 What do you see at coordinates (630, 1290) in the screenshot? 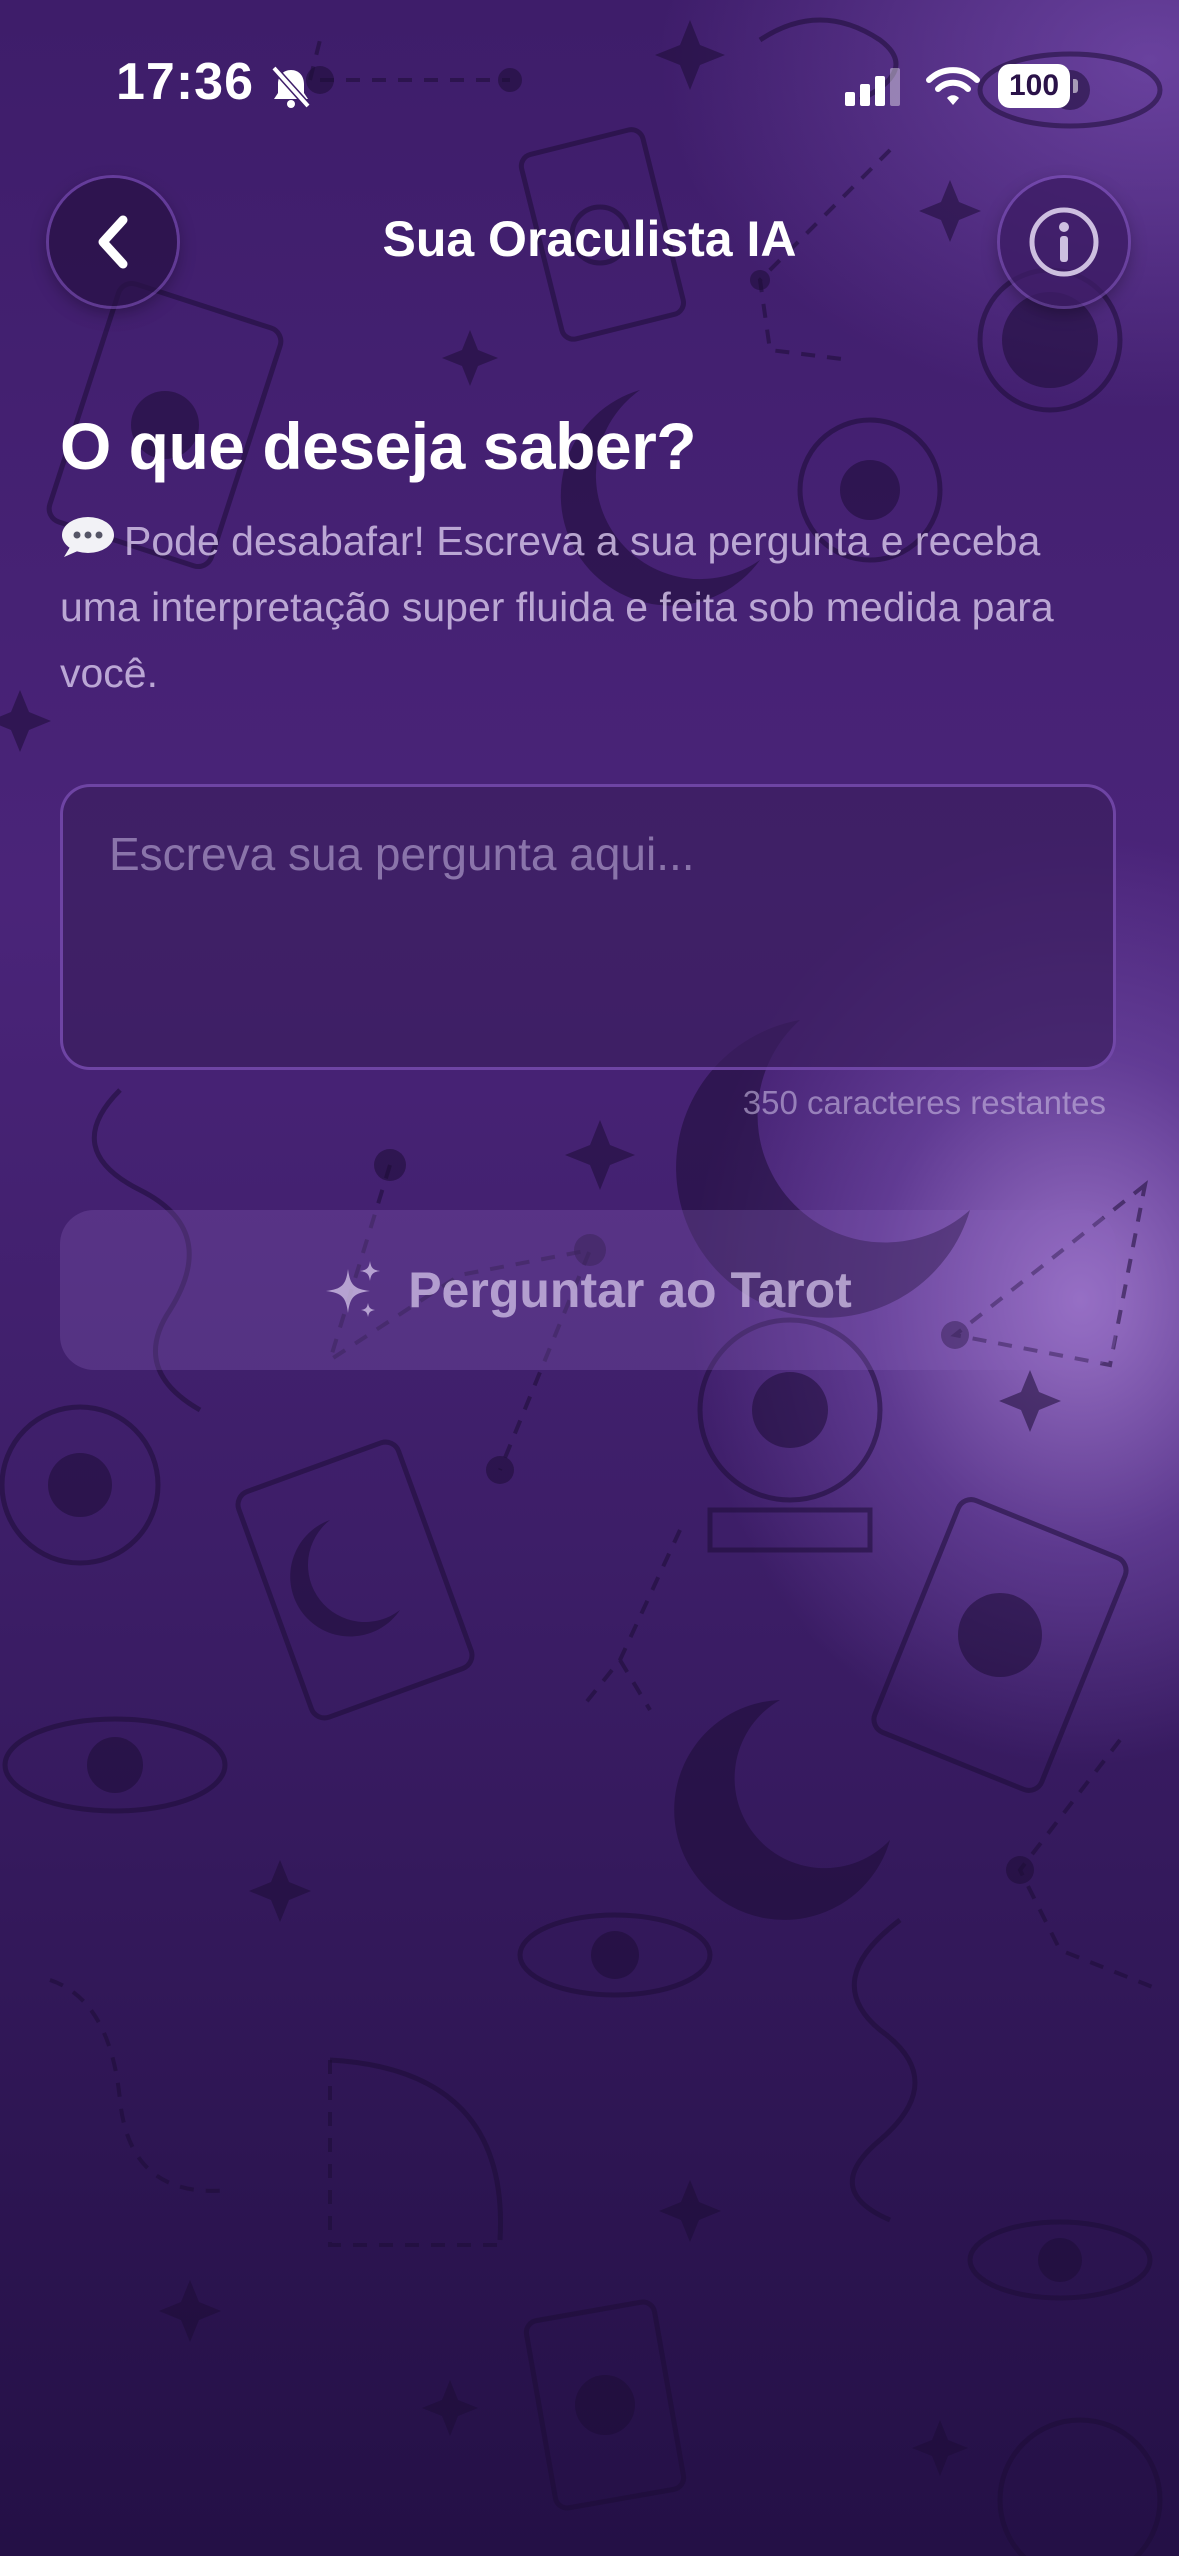
I see `ask-tarot-label: Perguntar ao Tarot` at bounding box center [630, 1290].